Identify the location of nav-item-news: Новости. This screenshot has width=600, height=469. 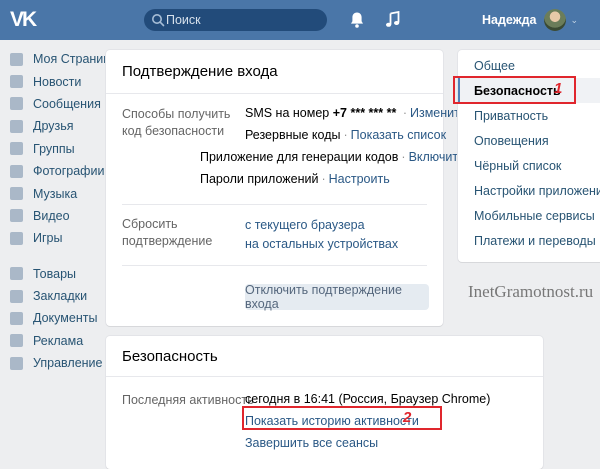
(55, 81).